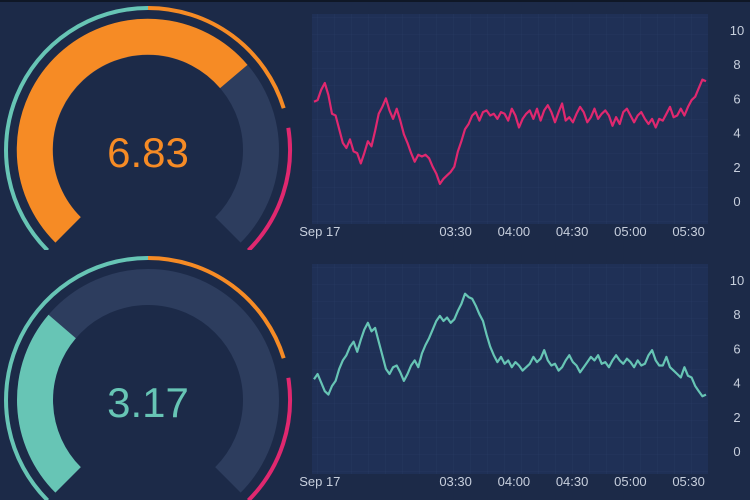 The height and width of the screenshot is (500, 750). What do you see at coordinates (148, 152) in the screenshot?
I see `gauge-value-label: 6.83` at bounding box center [148, 152].